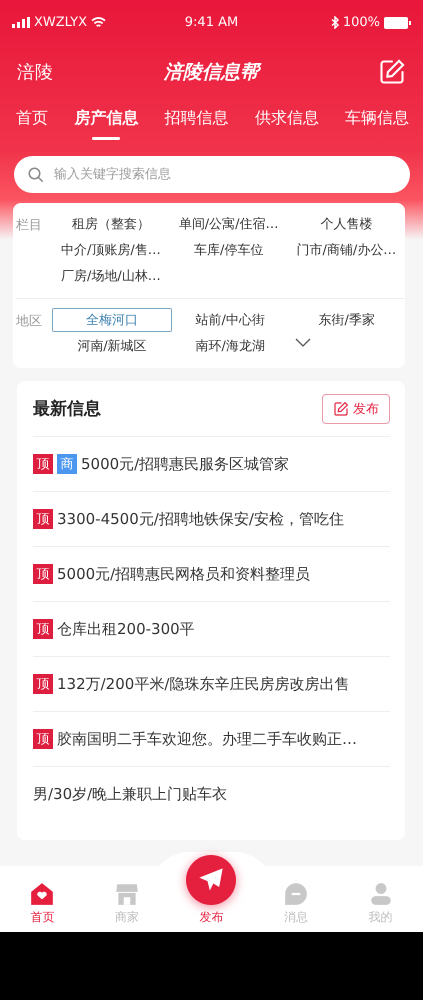  What do you see at coordinates (302, 343) in the screenshot?
I see `chevron-down-icon` at bounding box center [302, 343].